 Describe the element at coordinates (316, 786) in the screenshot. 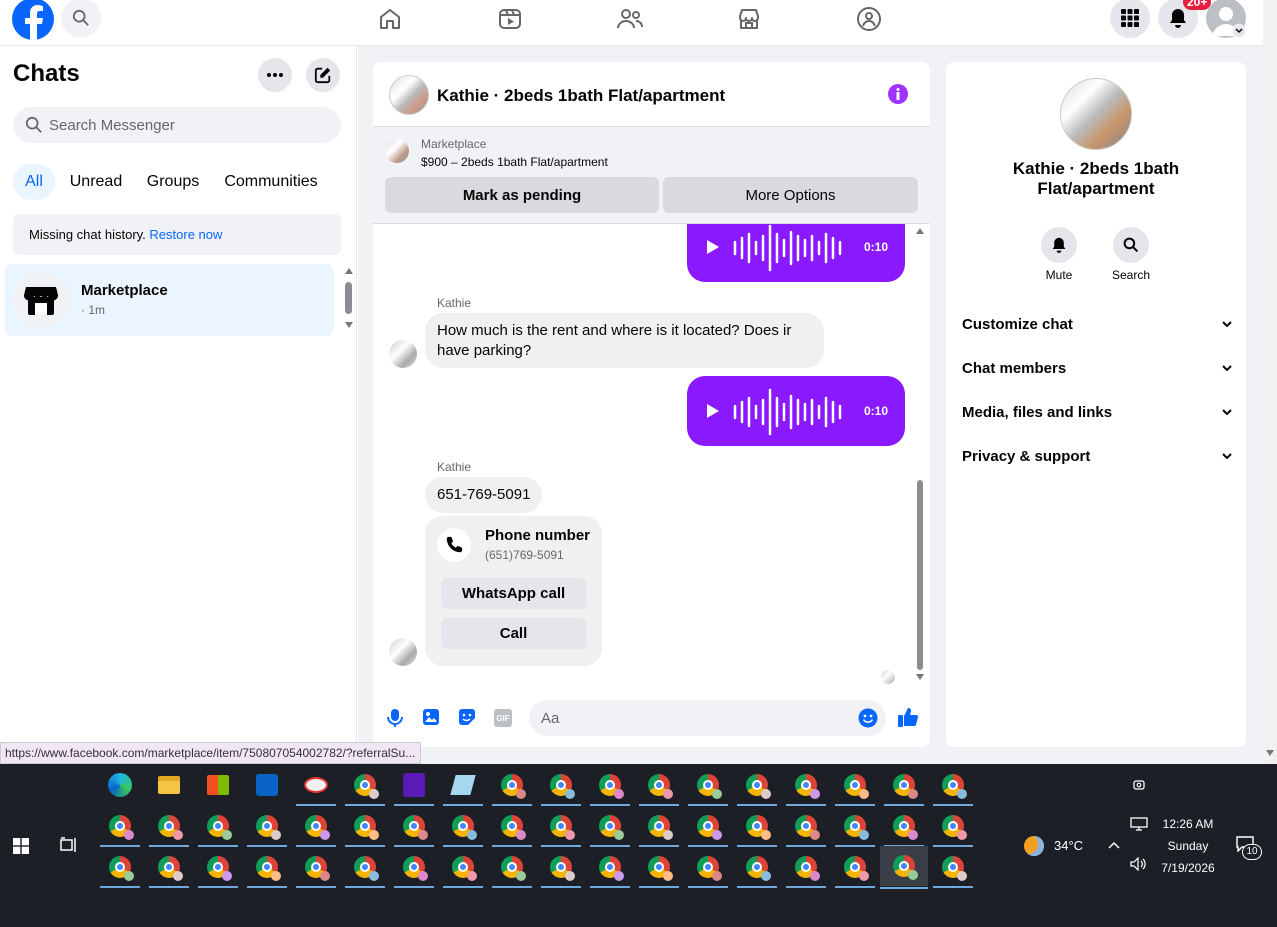

I see `paint-icon` at that location.